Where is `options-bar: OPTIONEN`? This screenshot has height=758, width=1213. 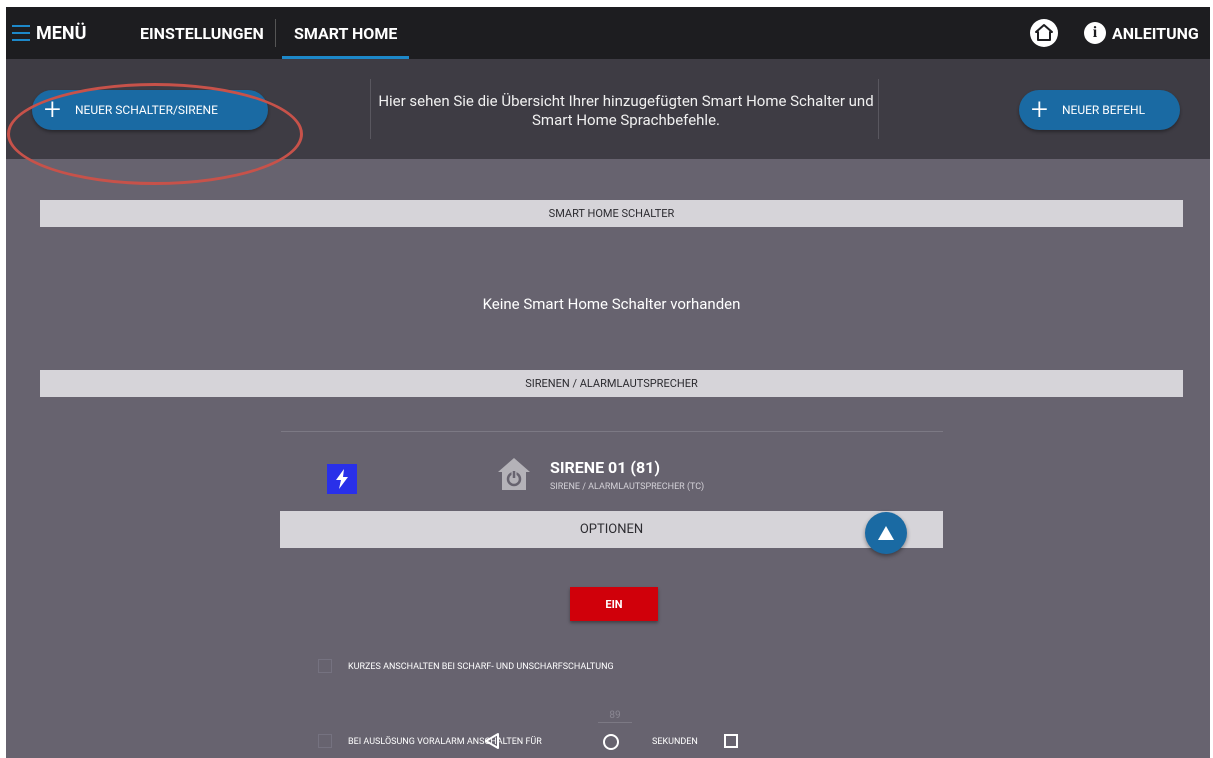 options-bar: OPTIONEN is located at coordinates (611, 529).